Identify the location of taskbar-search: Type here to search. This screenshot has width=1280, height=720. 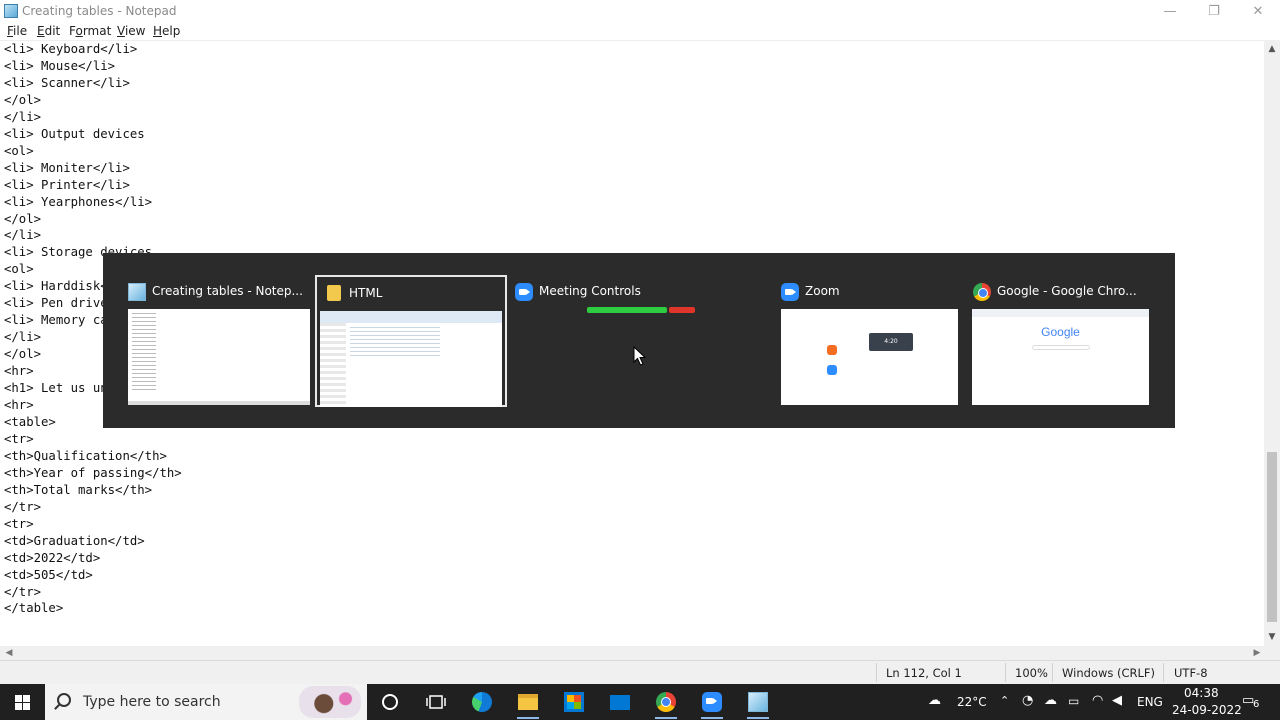
(206, 702).